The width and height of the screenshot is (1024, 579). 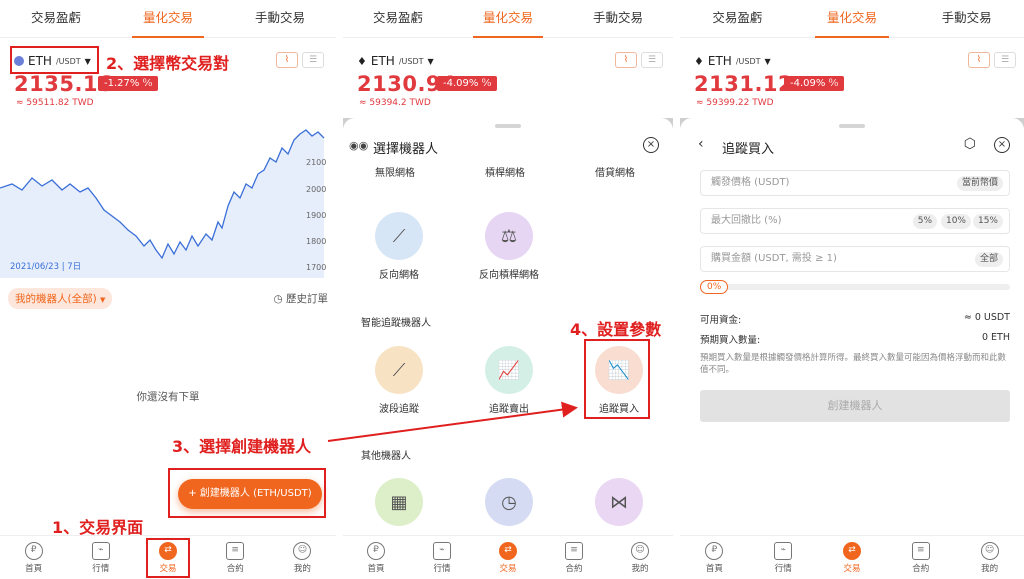 I want to click on pullback-chip-10: 10%, so click(x=955, y=221).